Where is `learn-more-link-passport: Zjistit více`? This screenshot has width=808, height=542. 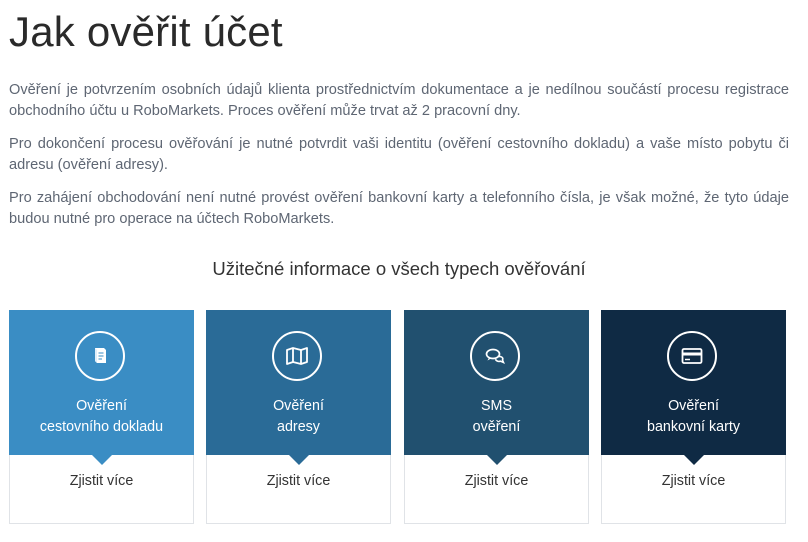 learn-more-link-passport: Zjistit více is located at coordinates (101, 481).